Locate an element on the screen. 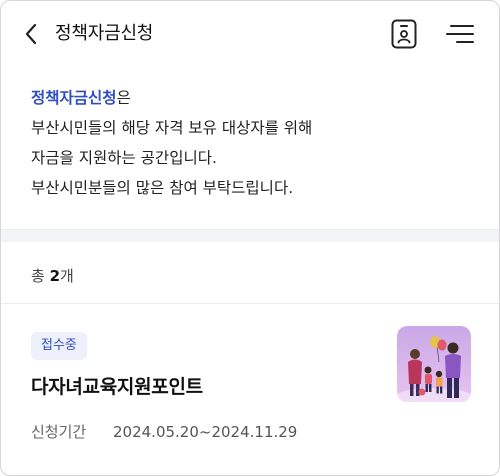 The image size is (500, 476). period-value: 2024.05.20~2024.11.29 is located at coordinates (205, 432).